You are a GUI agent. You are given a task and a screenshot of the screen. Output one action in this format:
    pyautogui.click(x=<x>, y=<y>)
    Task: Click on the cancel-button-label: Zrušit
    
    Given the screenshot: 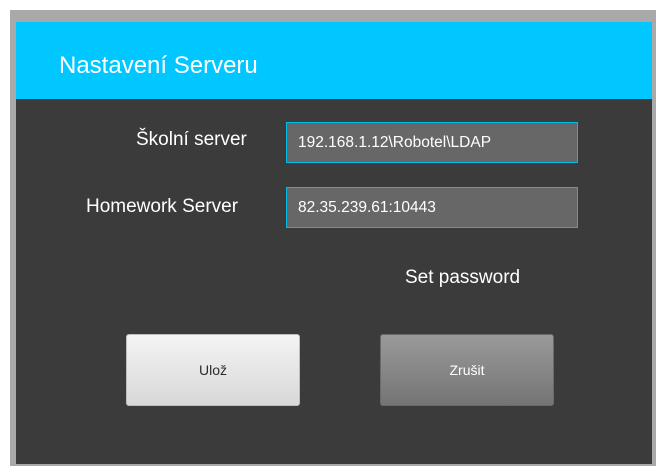 What is the action you would take?
    pyautogui.click(x=467, y=370)
    